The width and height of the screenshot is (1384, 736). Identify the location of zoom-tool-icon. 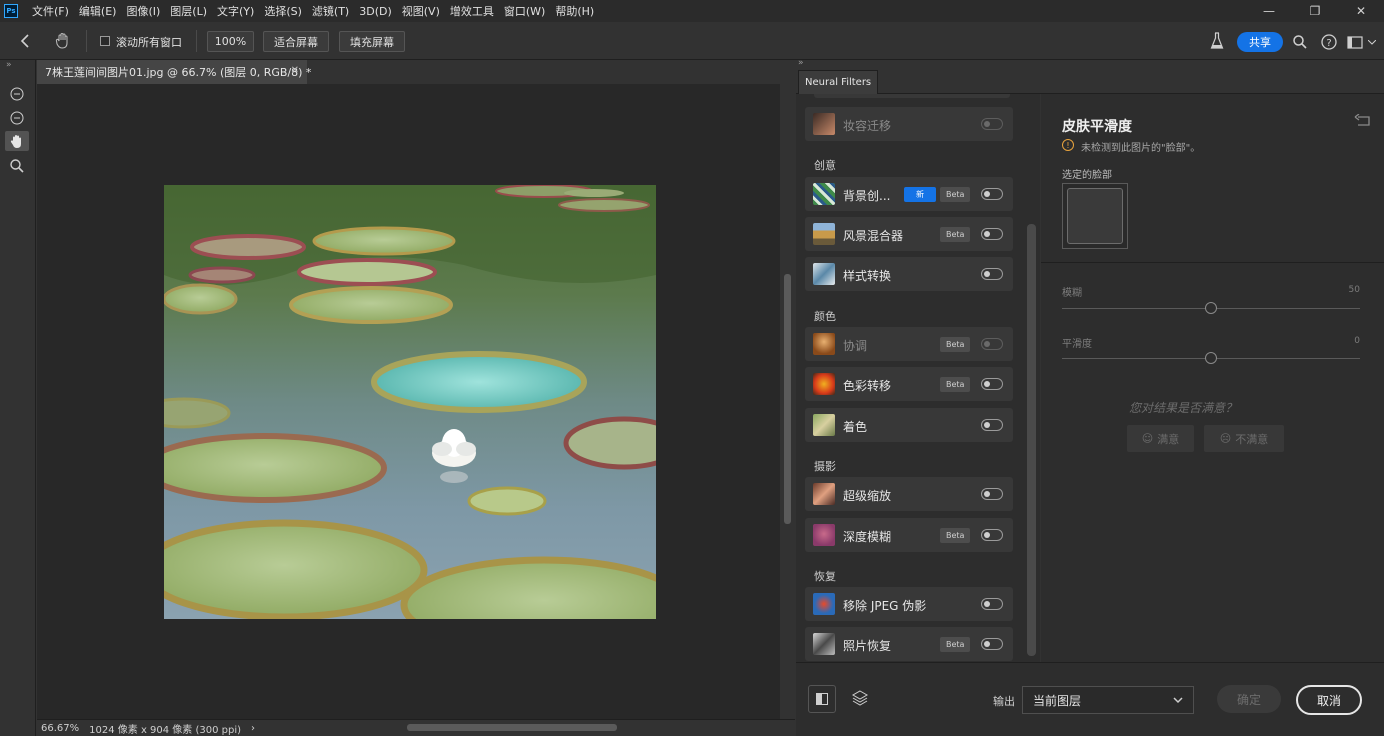
(17, 166).